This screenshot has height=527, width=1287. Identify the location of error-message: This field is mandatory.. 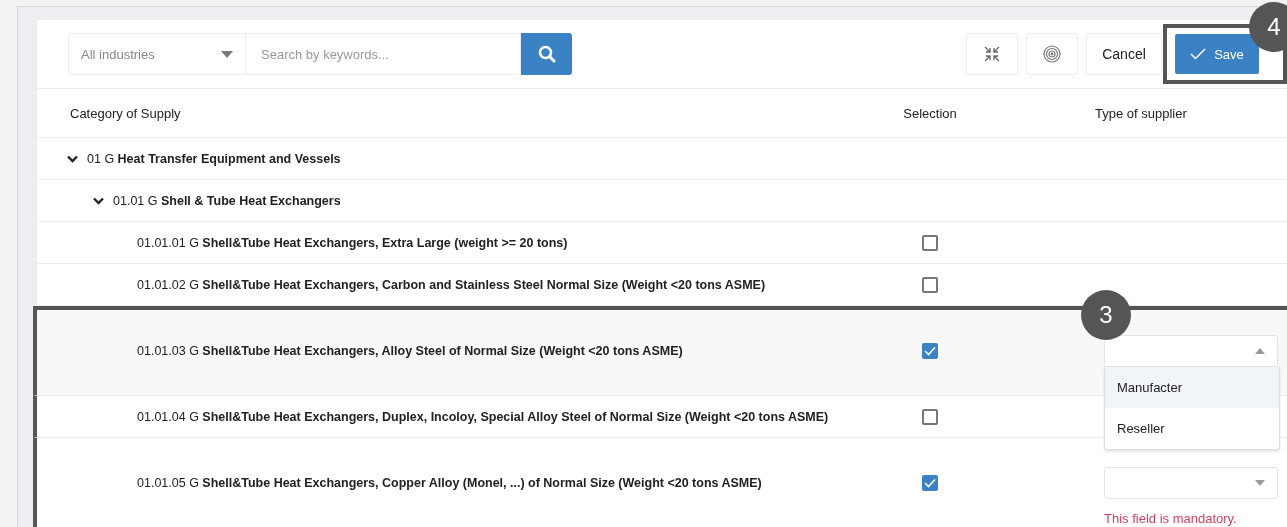
(1170, 518).